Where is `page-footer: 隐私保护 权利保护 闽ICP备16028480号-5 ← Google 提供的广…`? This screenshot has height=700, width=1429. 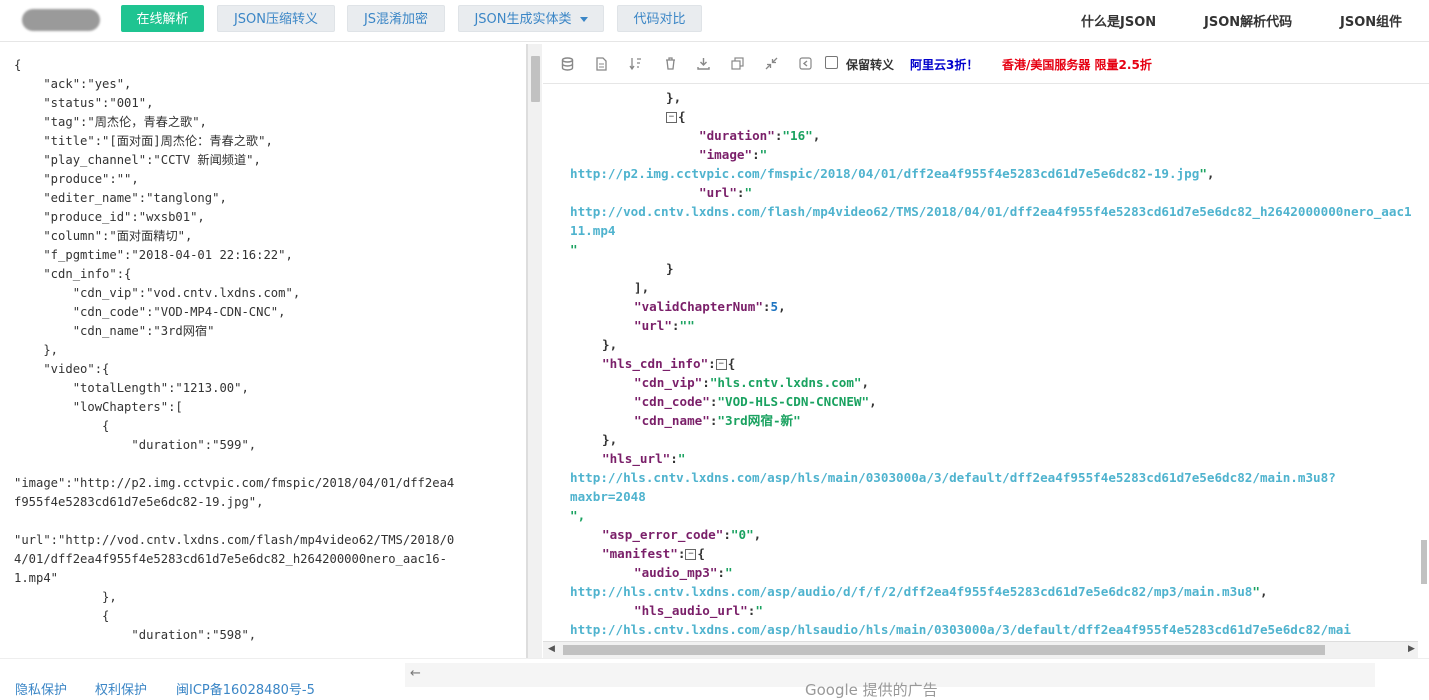 page-footer: 隐私保护 权利保护 闽ICP备16028480号-5 ← Google 提供的广… is located at coordinates (714, 678).